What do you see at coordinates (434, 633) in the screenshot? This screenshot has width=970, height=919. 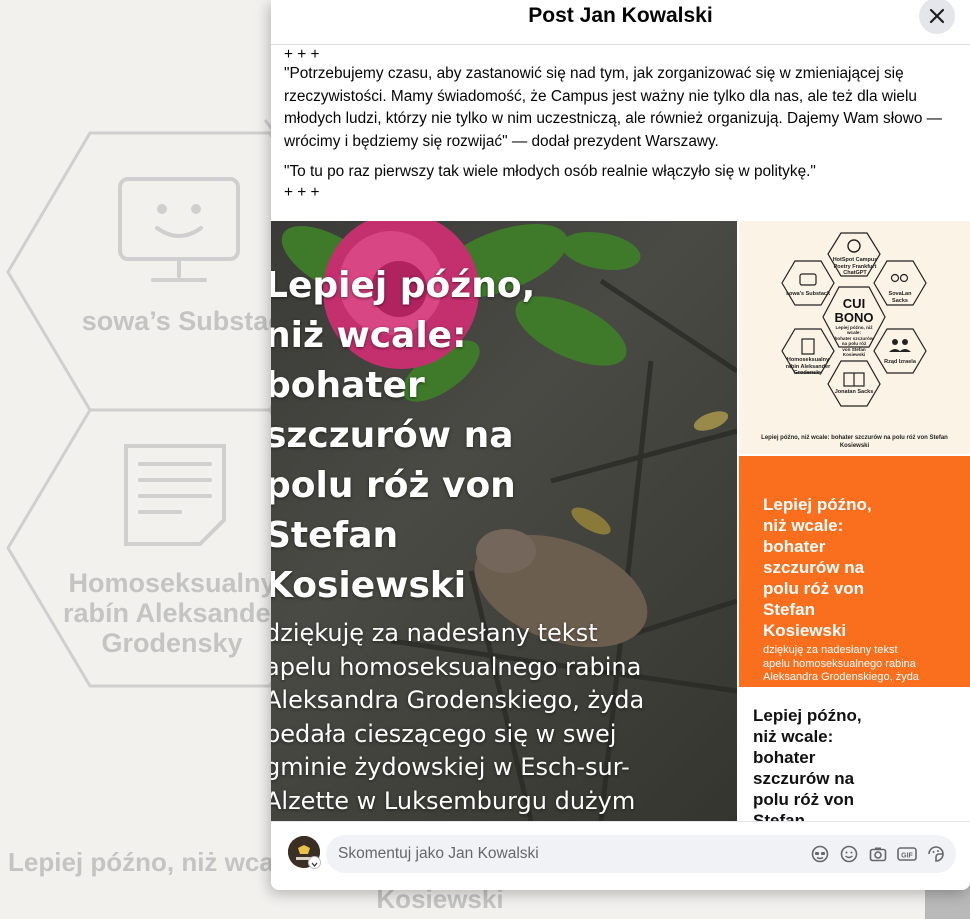 I see `photo-body-line: dziękuję za nadesłany tekst` at bounding box center [434, 633].